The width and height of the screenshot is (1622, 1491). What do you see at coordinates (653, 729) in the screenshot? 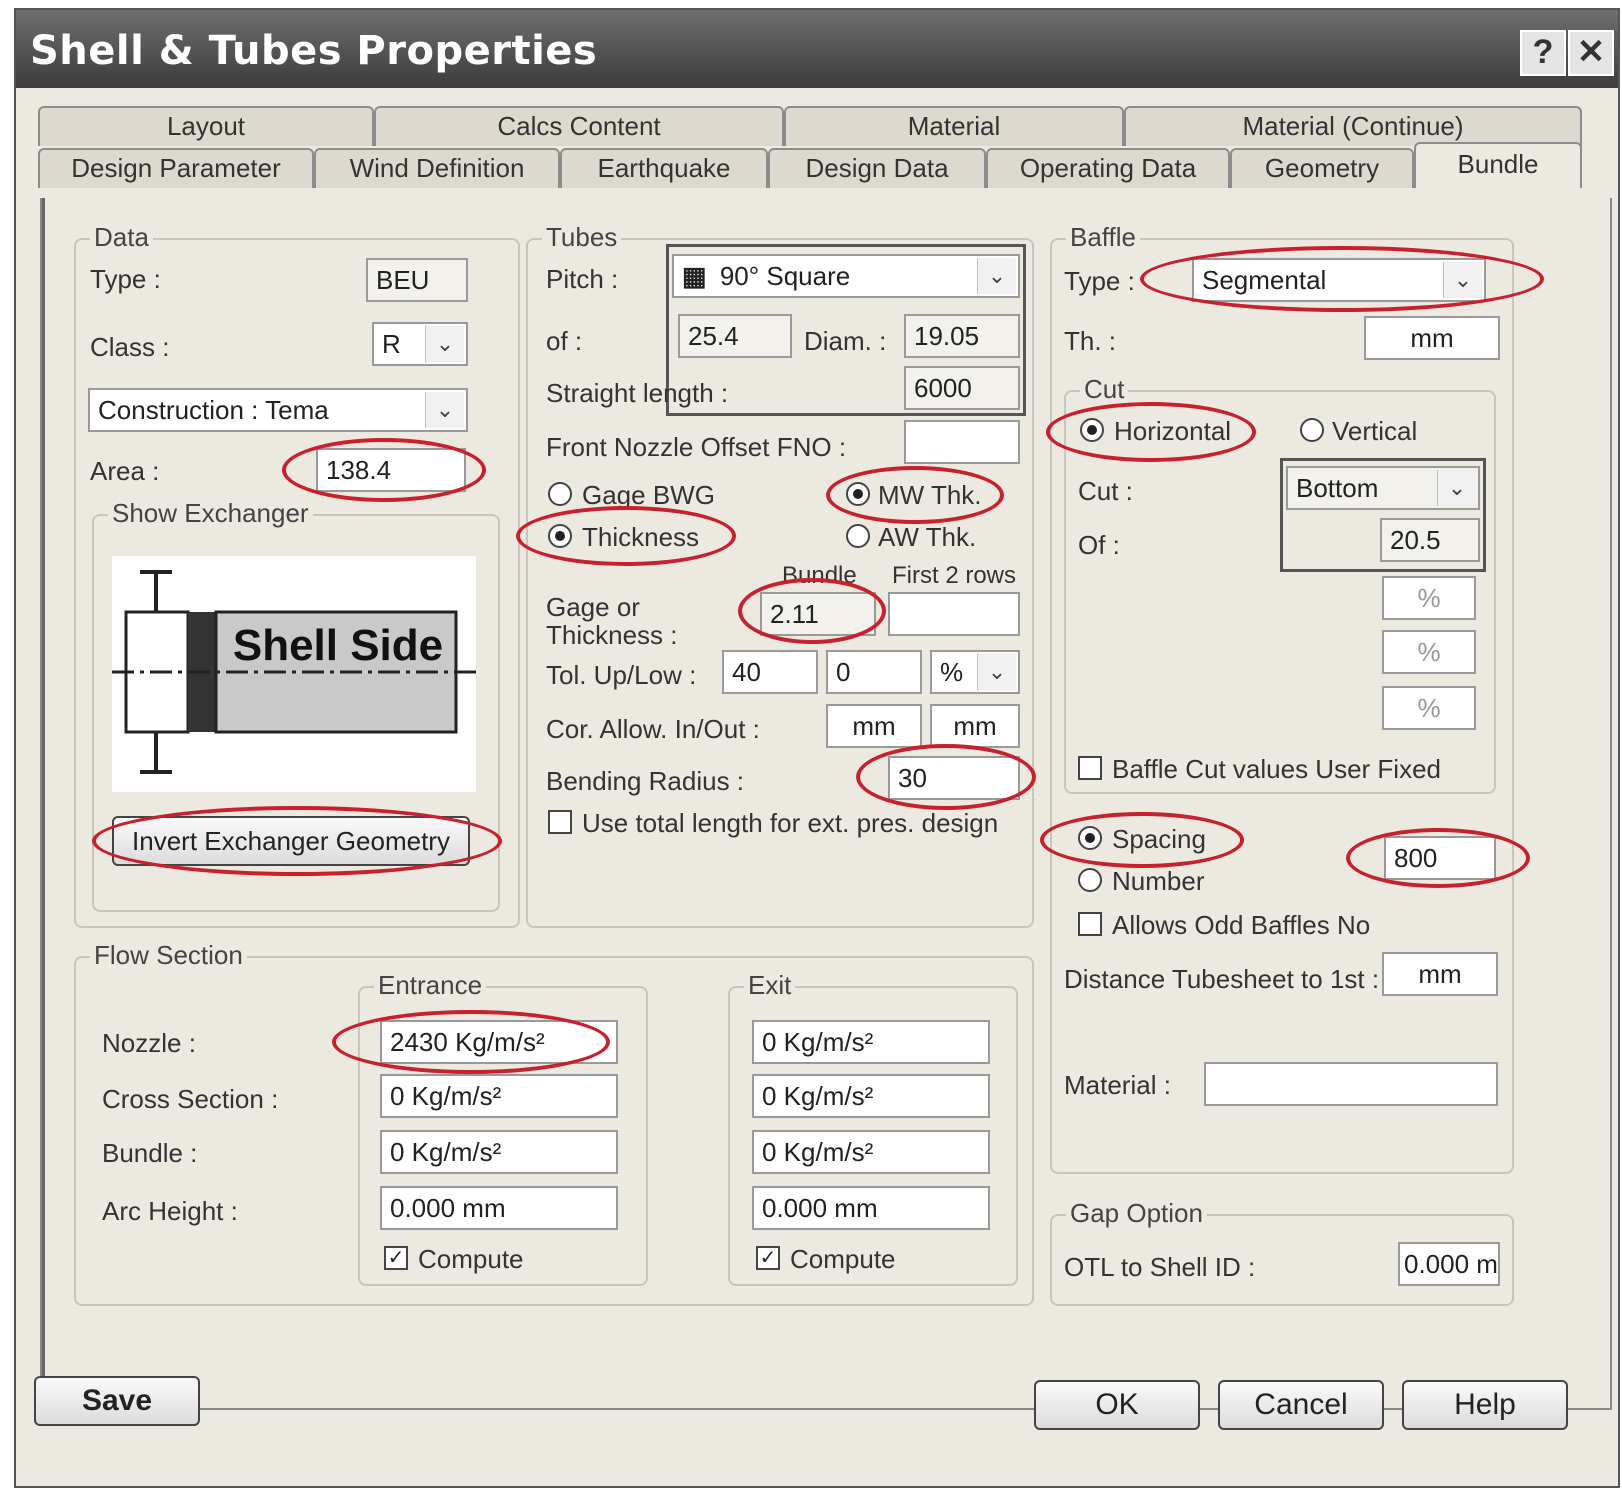
I see `cor-allow-label: Cor. Allow. In/Out :` at bounding box center [653, 729].